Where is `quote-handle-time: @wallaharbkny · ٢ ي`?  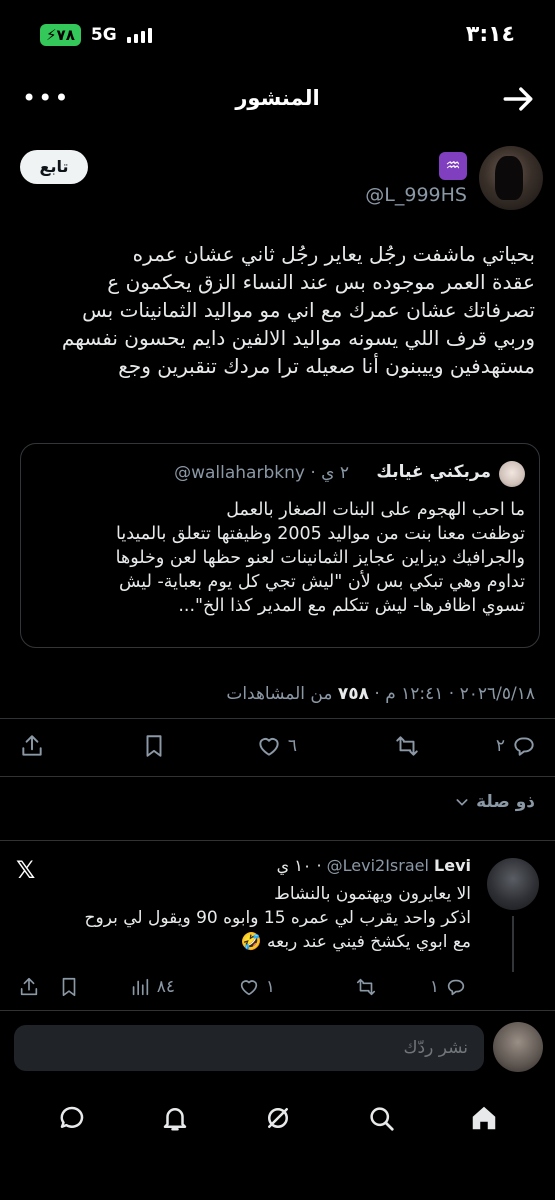 quote-handle-time: @wallaharbkny · ٢ ي is located at coordinates (261, 473).